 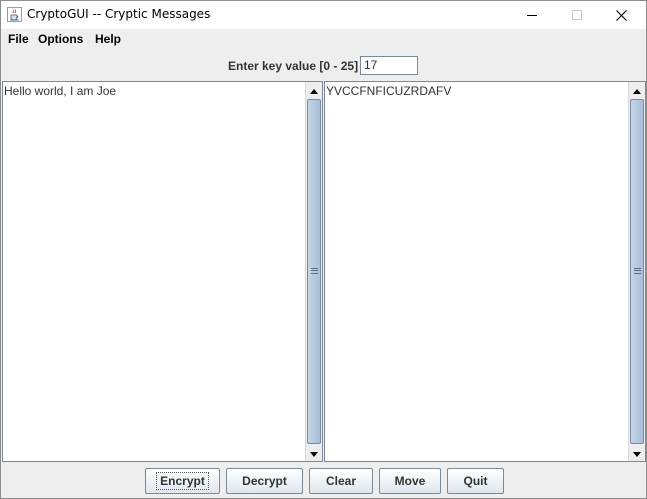 What do you see at coordinates (293, 66) in the screenshot?
I see `key-label: Enter key value [0 - 25]` at bounding box center [293, 66].